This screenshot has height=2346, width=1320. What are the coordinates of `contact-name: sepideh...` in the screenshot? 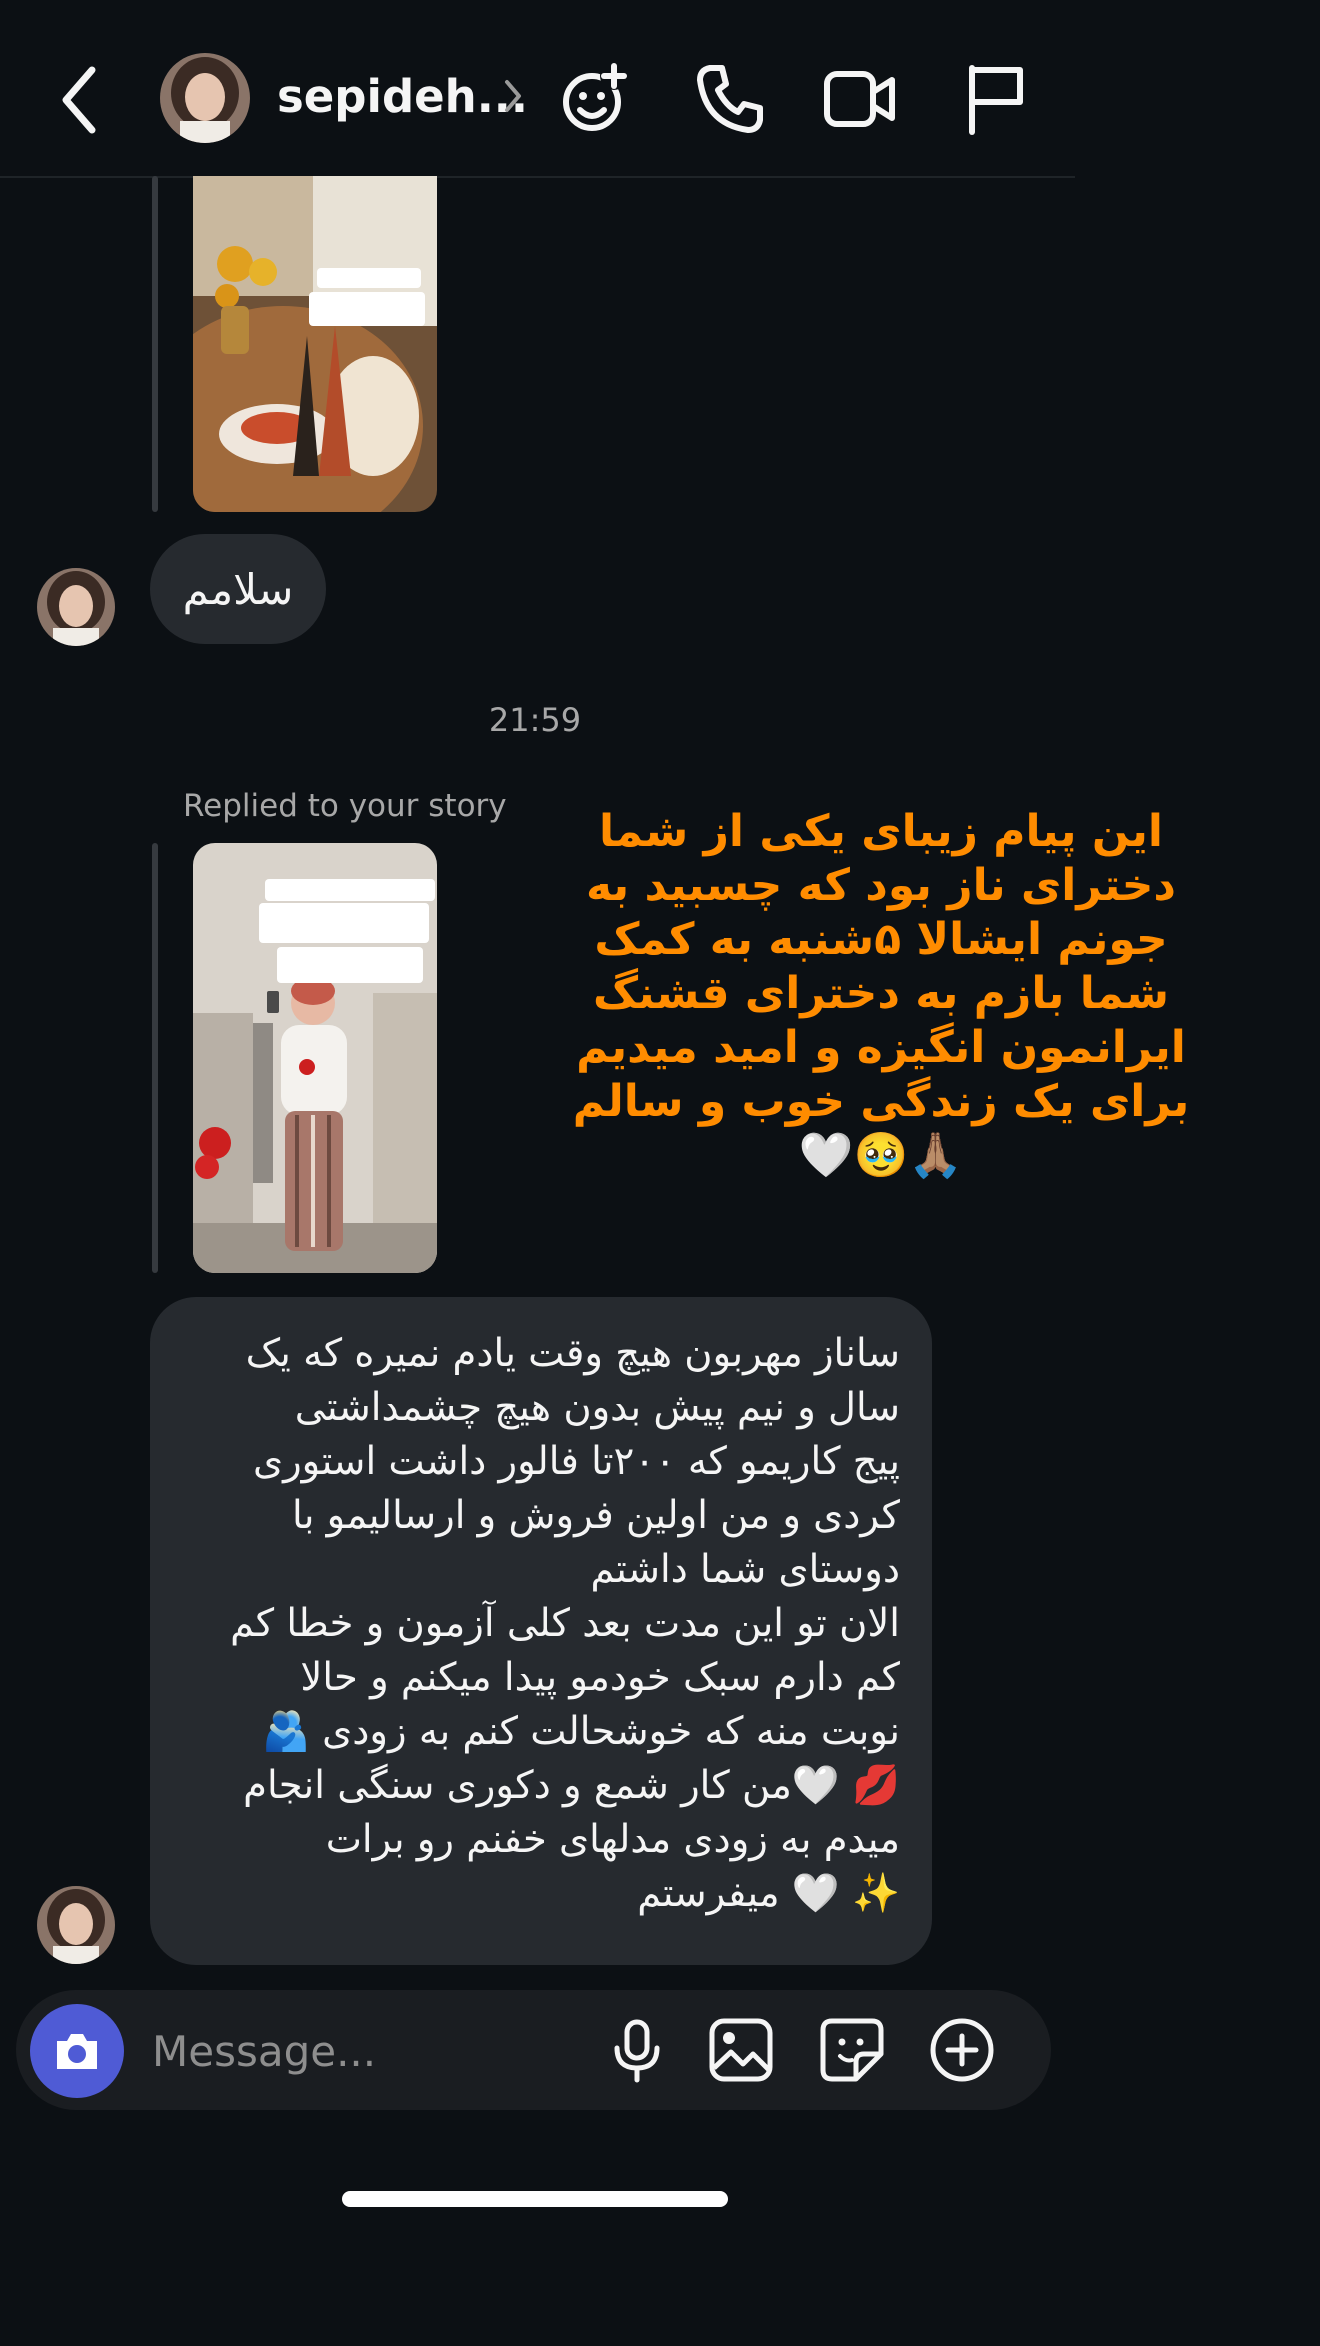 It's located at (402, 96).